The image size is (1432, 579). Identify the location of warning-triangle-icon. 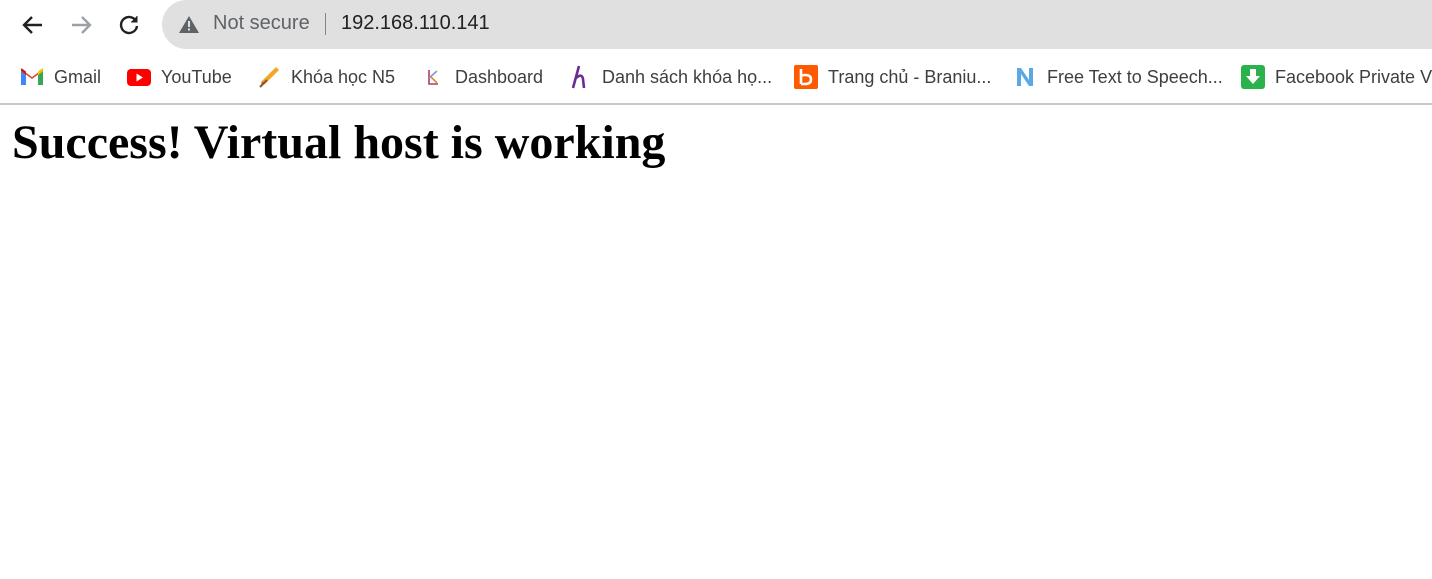
(189, 24).